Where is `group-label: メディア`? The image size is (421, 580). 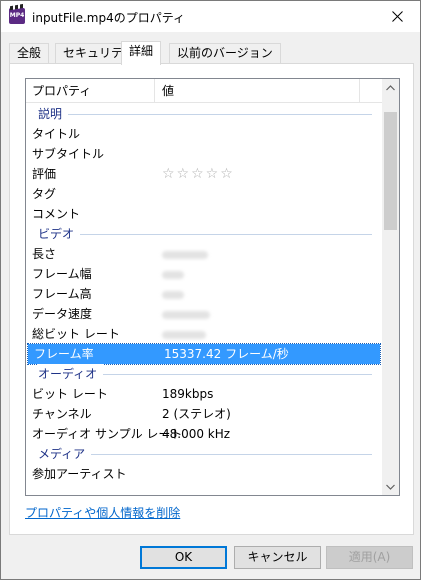
group-label: メディア is located at coordinates (65, 454).